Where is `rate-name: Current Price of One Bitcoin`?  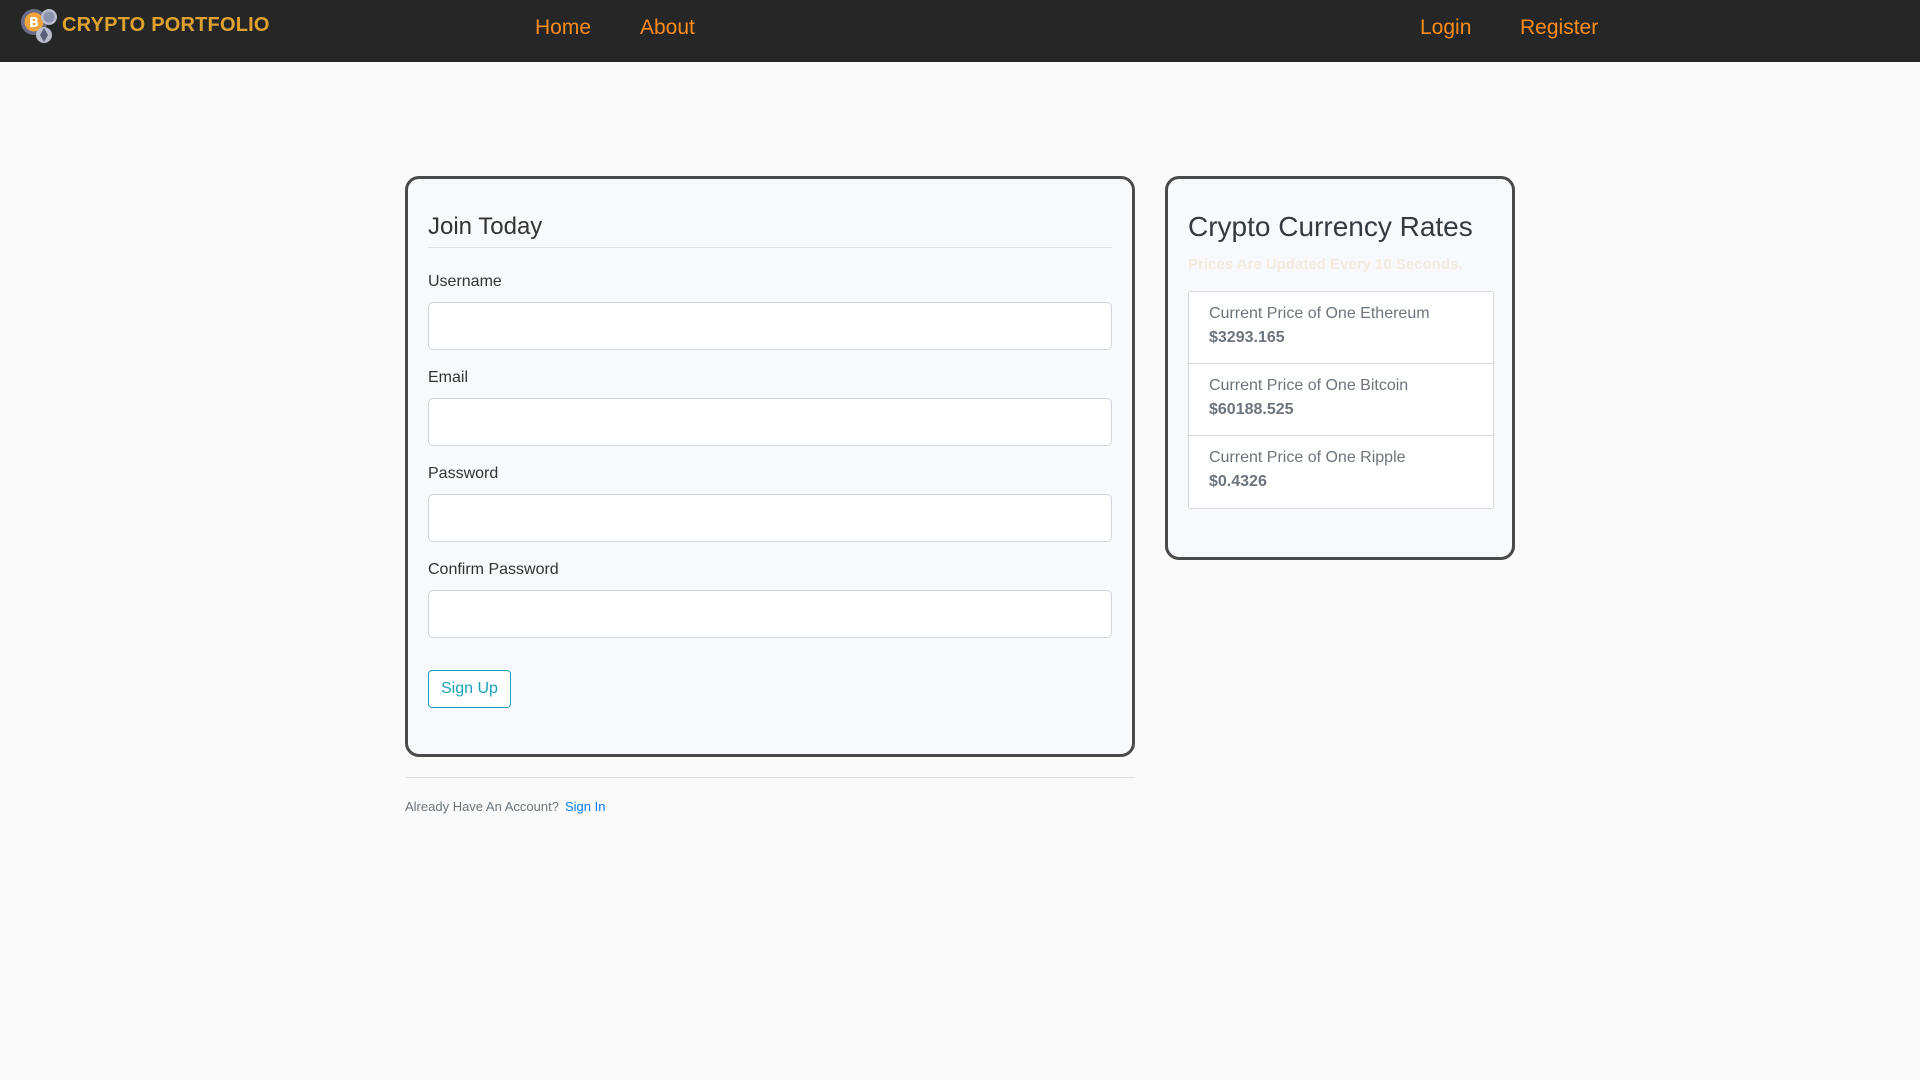 rate-name: Current Price of One Bitcoin is located at coordinates (1309, 385).